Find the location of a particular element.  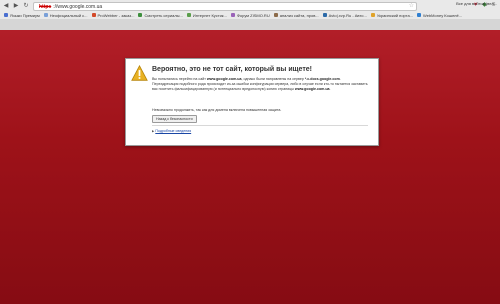

requested-host-2: www.google.com.ua is located at coordinates (312, 89).